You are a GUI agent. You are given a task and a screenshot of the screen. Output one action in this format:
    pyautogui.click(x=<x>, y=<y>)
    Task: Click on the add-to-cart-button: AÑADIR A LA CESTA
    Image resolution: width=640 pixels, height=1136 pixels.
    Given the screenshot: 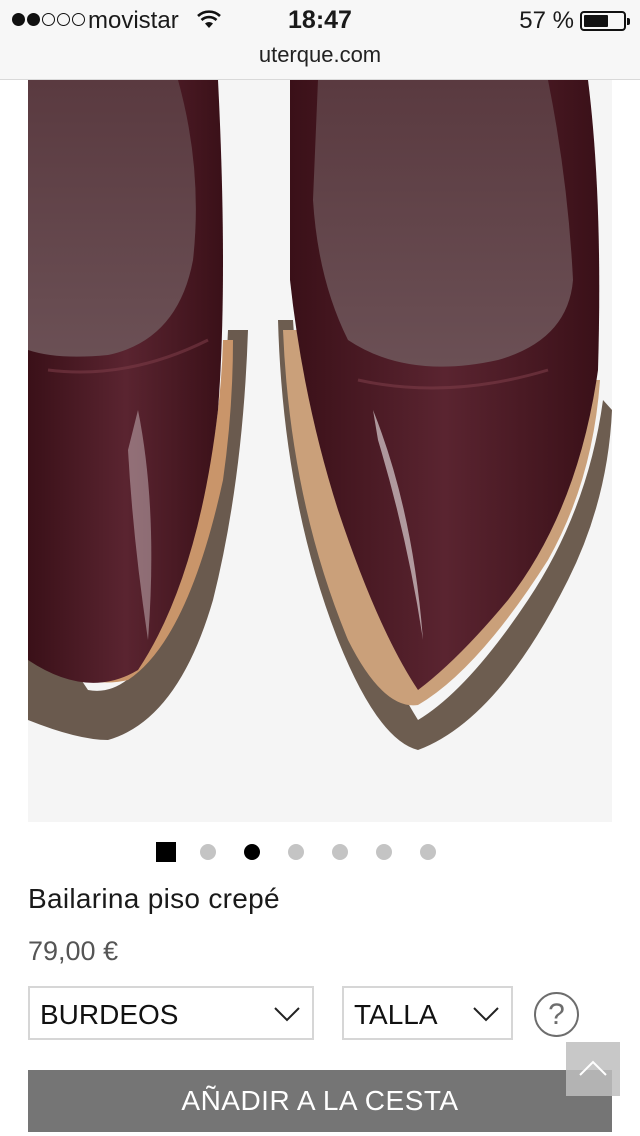 What is the action you would take?
    pyautogui.click(x=320, y=1101)
    